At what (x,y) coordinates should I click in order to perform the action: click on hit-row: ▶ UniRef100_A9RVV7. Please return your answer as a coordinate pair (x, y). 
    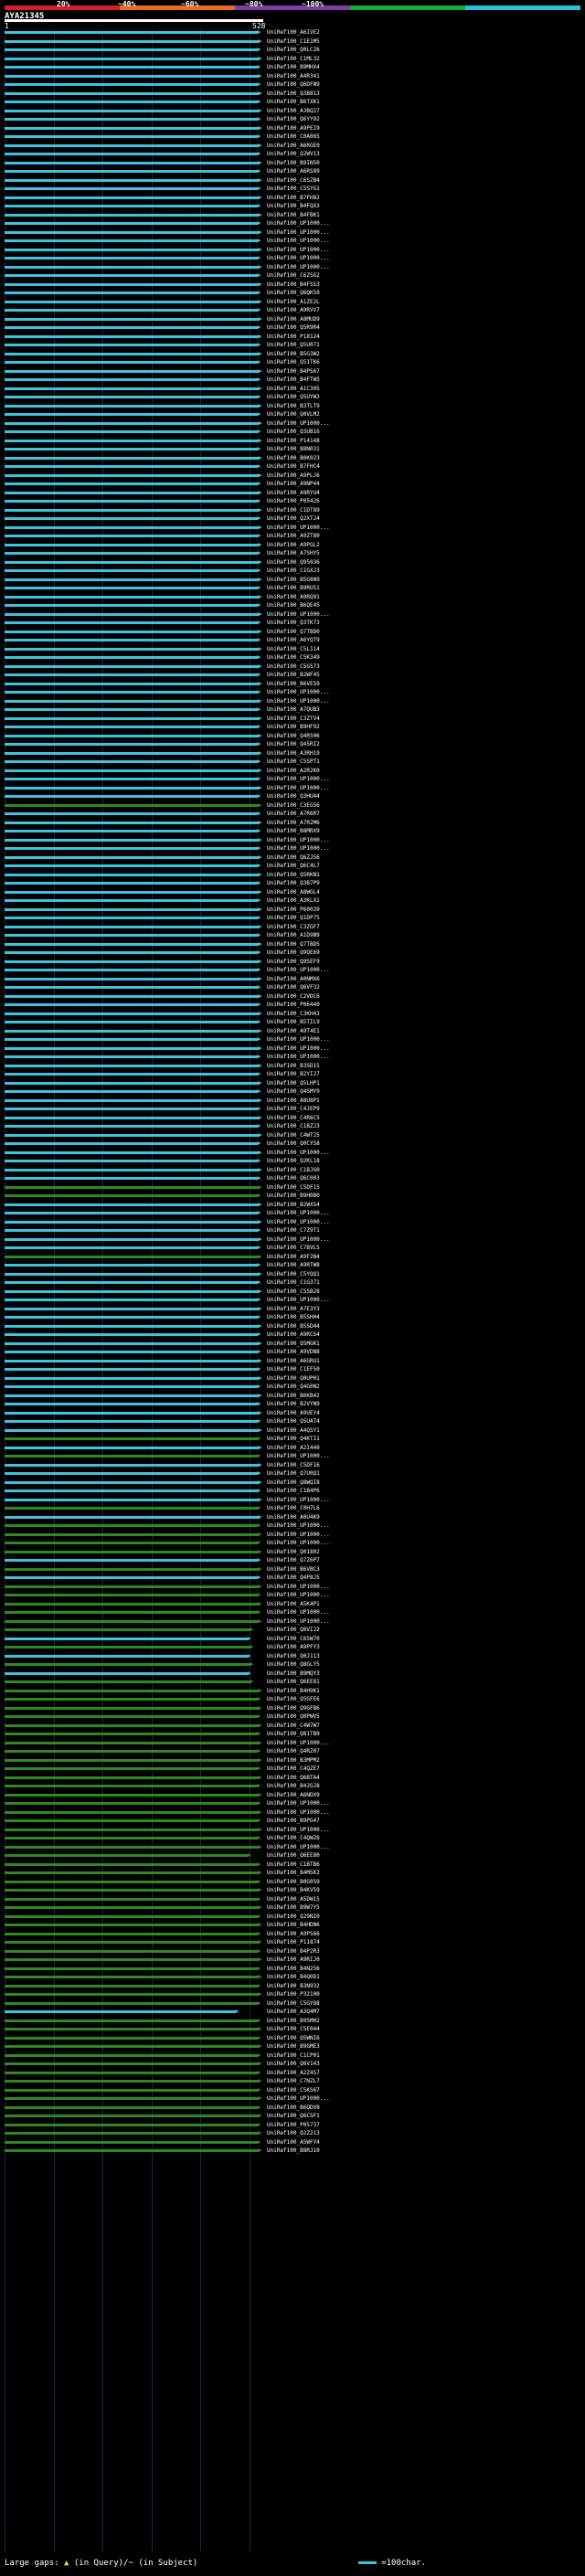
    Looking at the image, I should click on (293, 310).